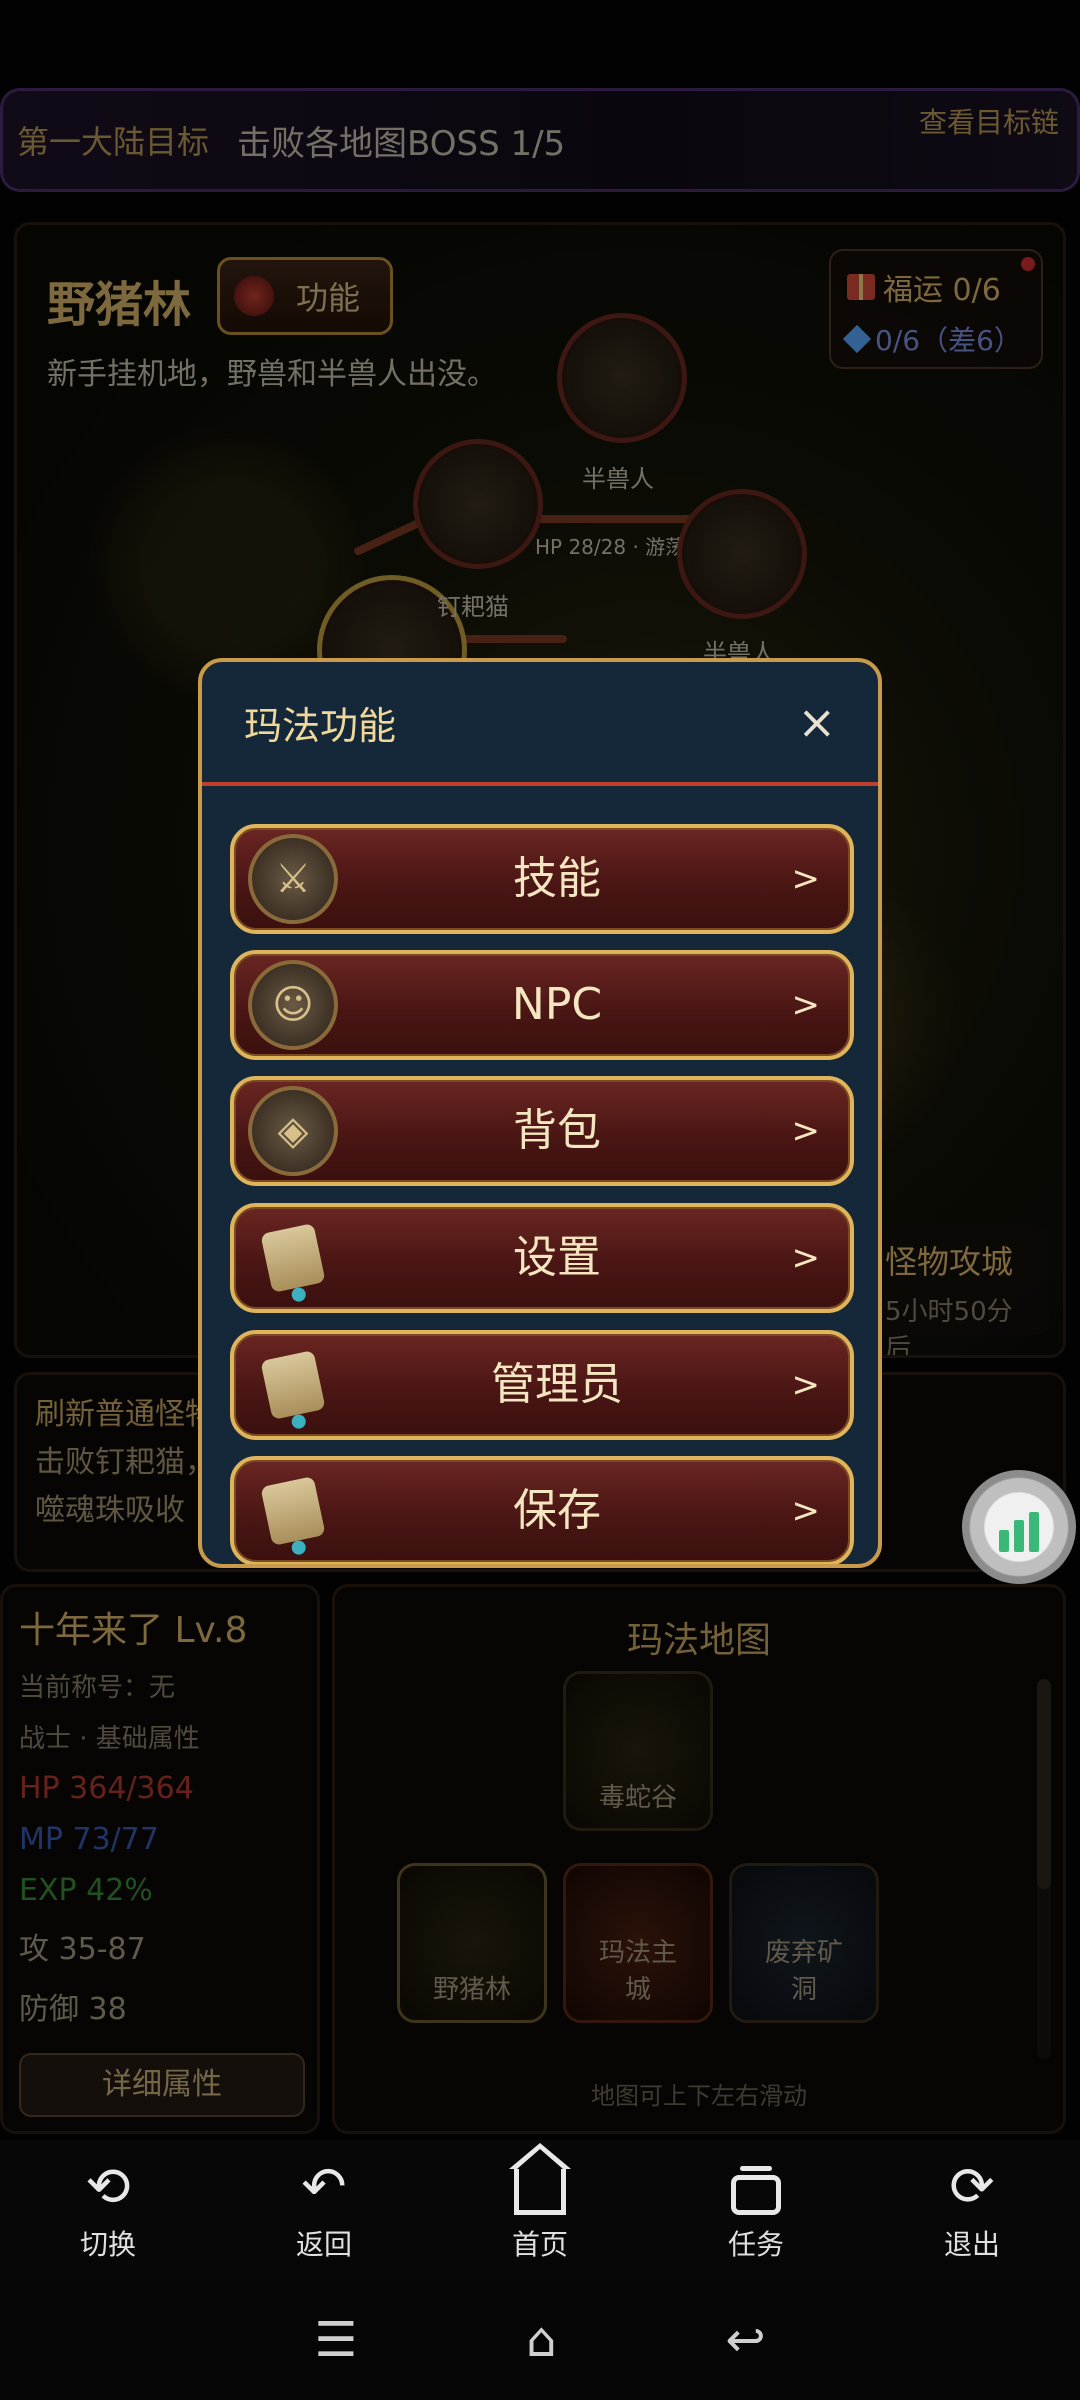 The image size is (1080, 2400). What do you see at coordinates (756, 2187) in the screenshot?
I see `tasks-icon` at bounding box center [756, 2187].